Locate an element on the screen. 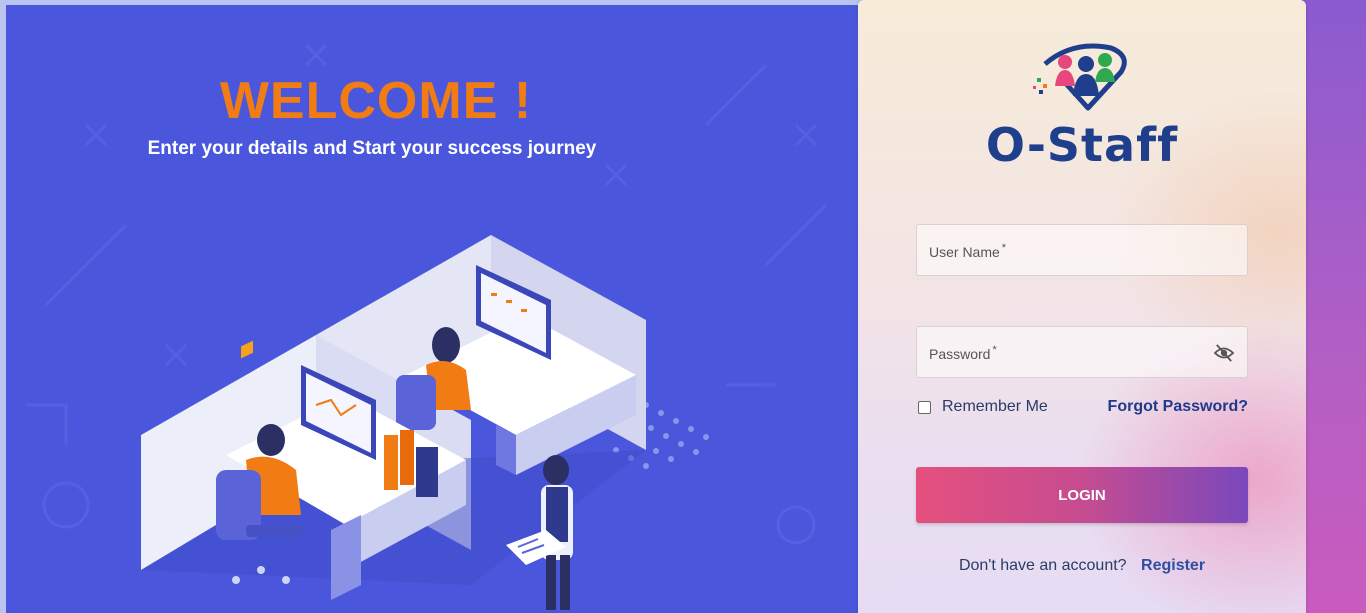 The image size is (1366, 613). side-gradient-strip is located at coordinates (1333, 306).